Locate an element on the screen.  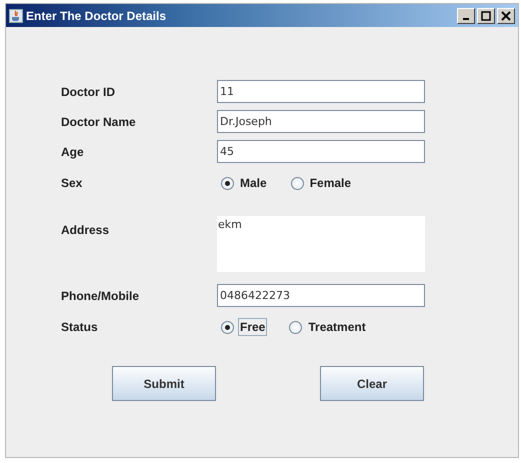
maximize-button is located at coordinates (486, 16).